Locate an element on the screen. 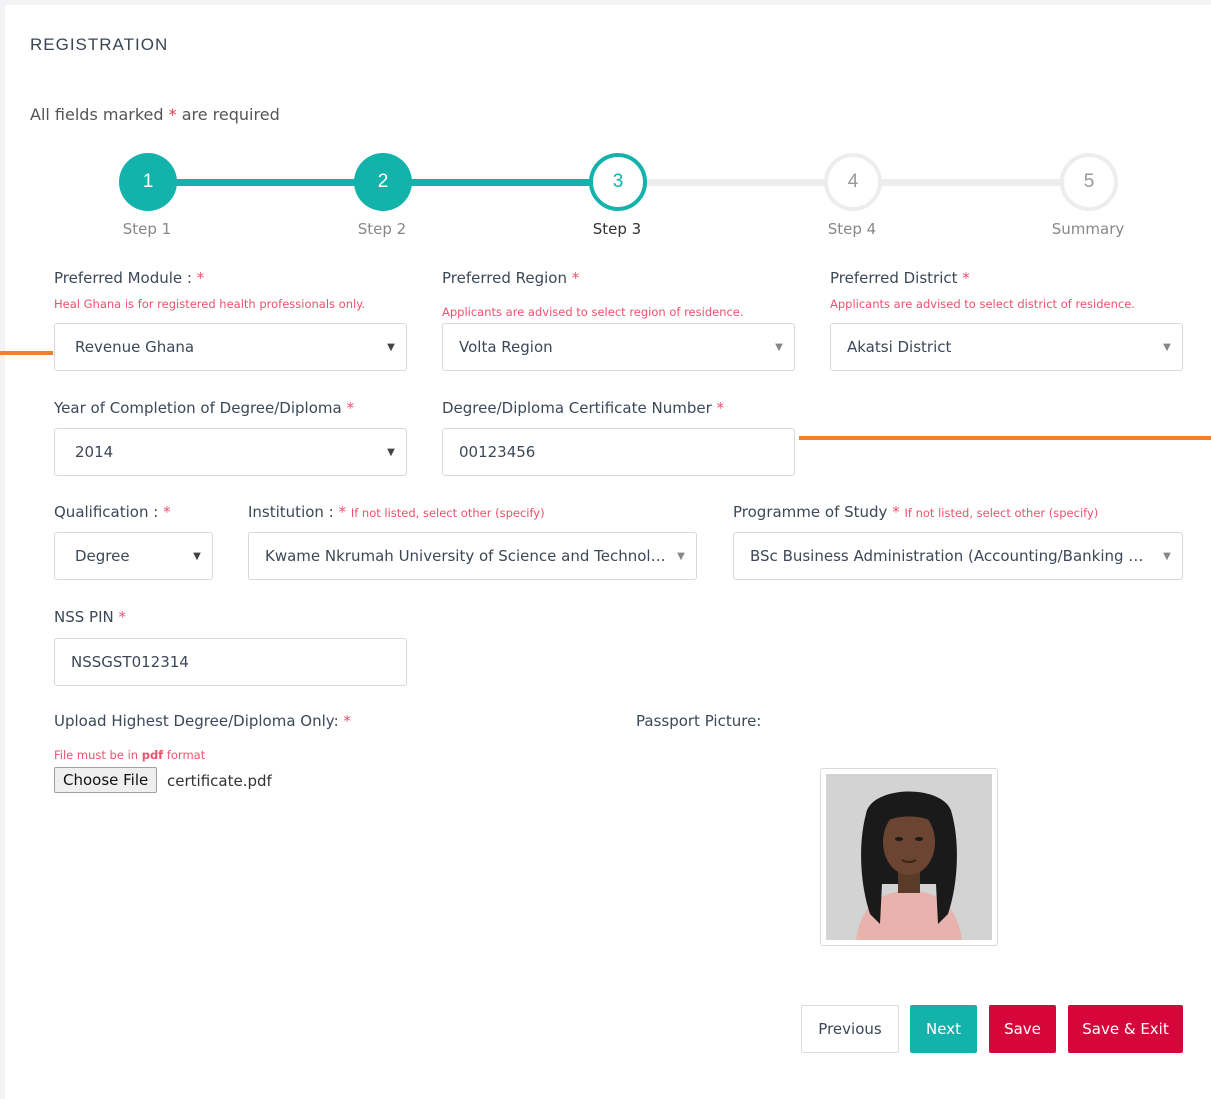  year-completion-select: 2014 ▼ is located at coordinates (230, 452).